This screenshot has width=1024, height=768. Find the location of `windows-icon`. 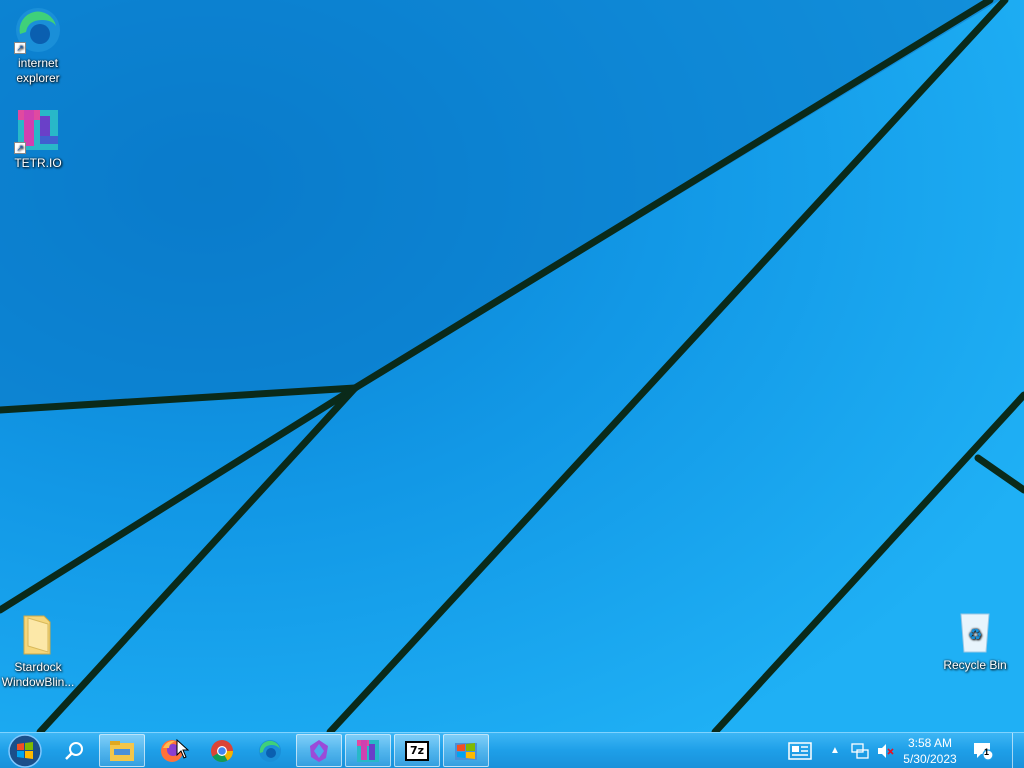

windows-icon is located at coordinates (466, 751).